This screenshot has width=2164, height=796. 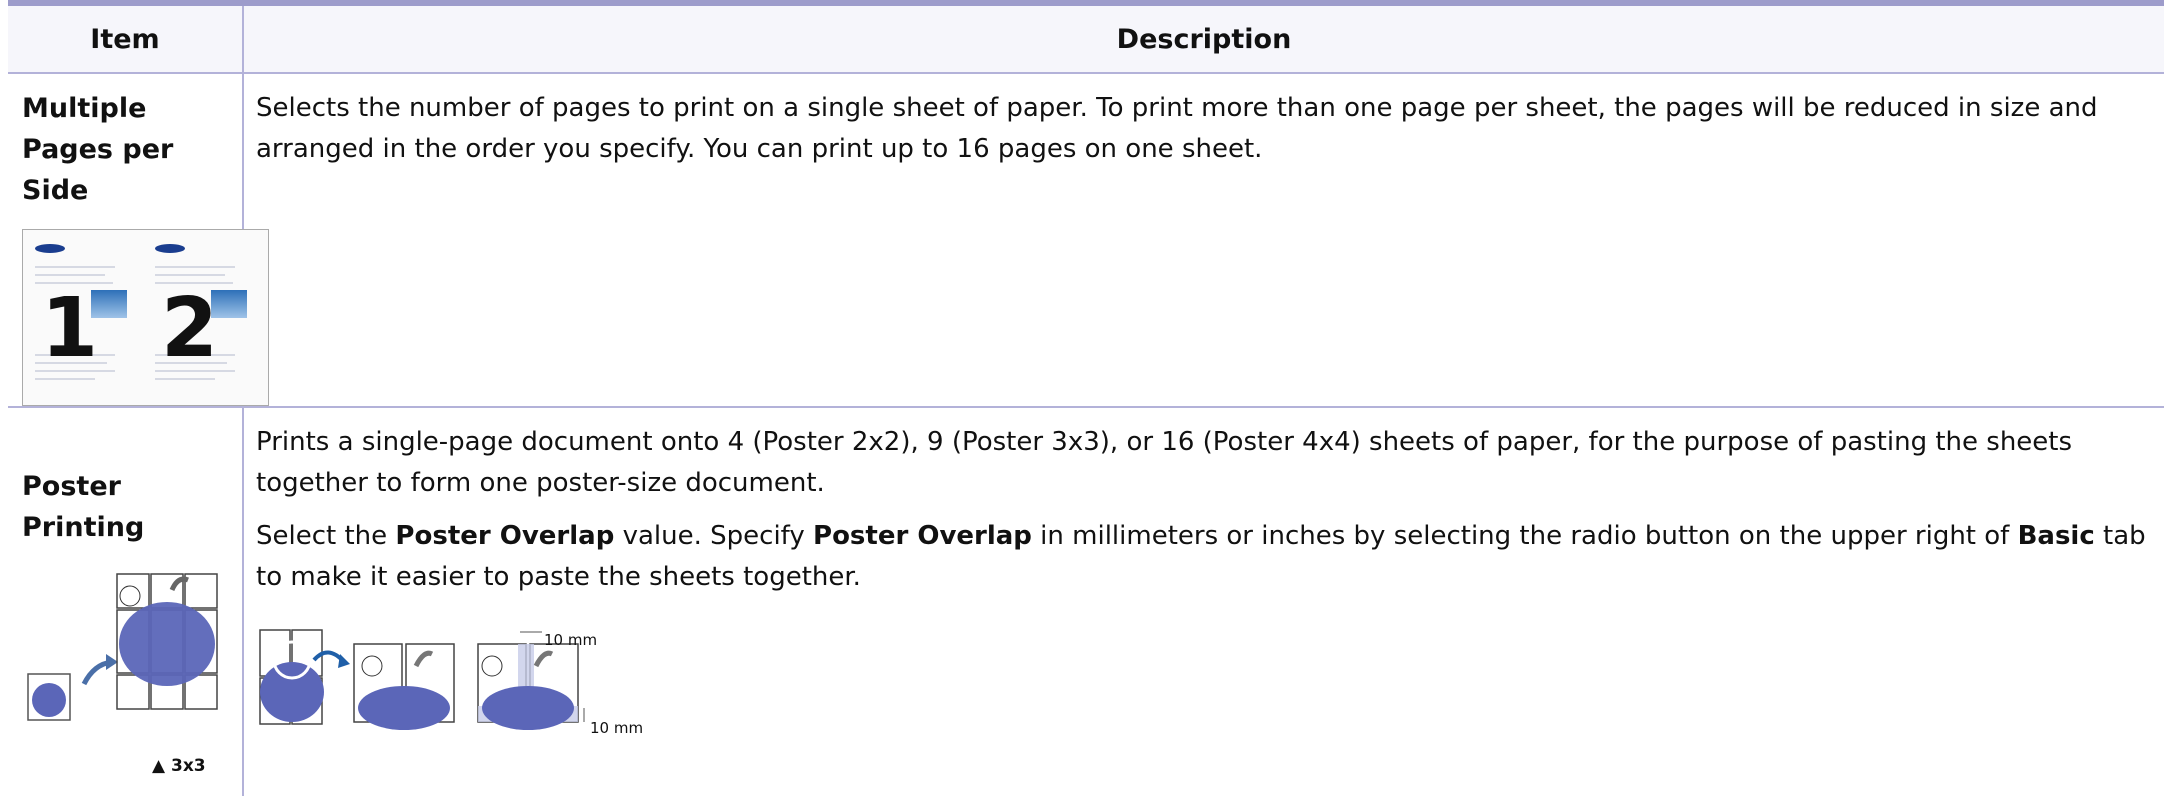 What do you see at coordinates (1203, 40) in the screenshot?
I see `header-description: Description` at bounding box center [1203, 40].